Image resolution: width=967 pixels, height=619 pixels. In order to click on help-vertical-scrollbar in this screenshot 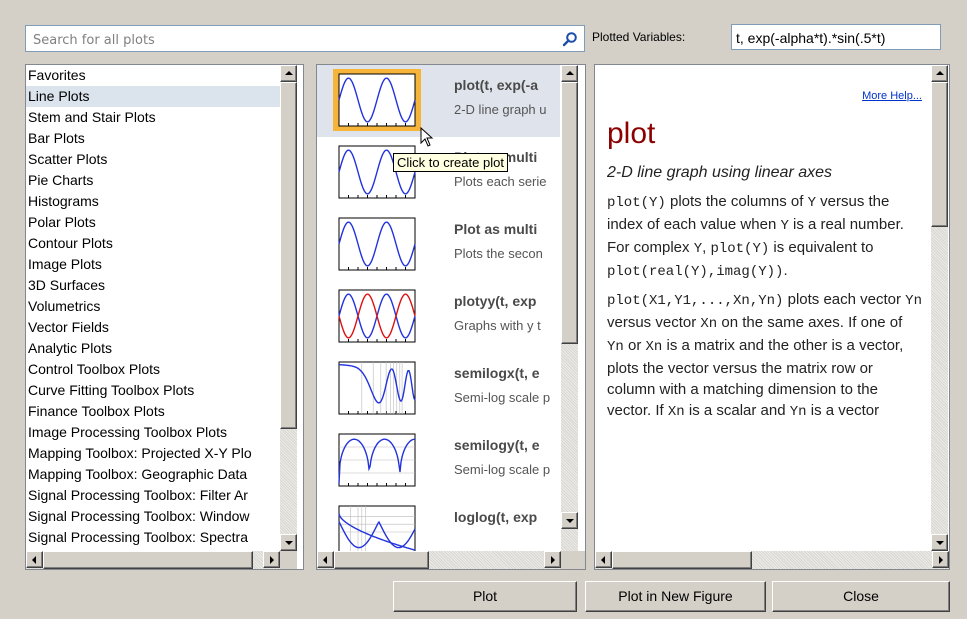, I will do `click(939, 308)`.